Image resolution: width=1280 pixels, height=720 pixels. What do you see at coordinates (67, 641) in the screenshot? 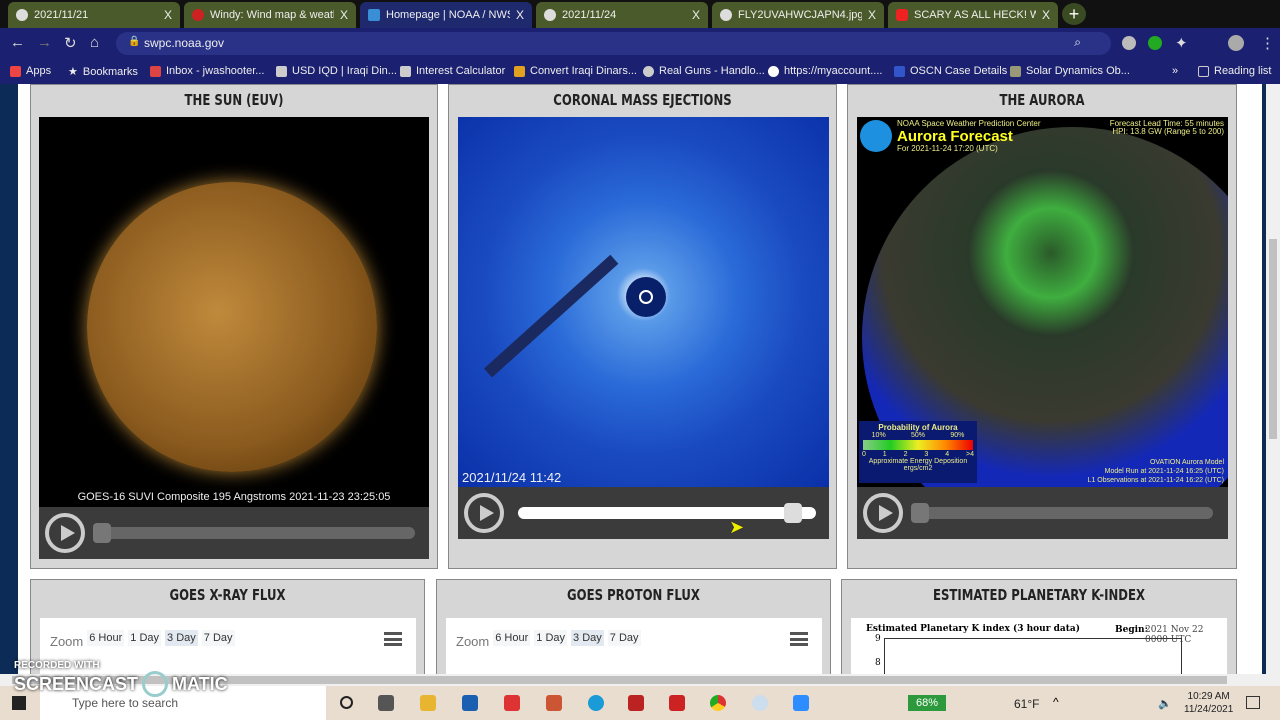
I see `zoom-label: Zoom` at bounding box center [67, 641].